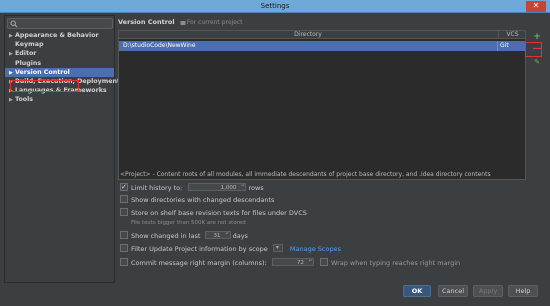 The height and width of the screenshot is (306, 550). I want to click on close-button: ✕, so click(536, 6).